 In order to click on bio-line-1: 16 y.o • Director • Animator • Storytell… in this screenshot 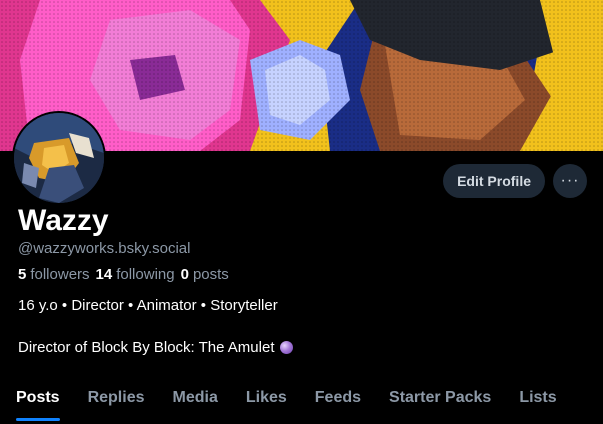, I will do `click(148, 305)`.